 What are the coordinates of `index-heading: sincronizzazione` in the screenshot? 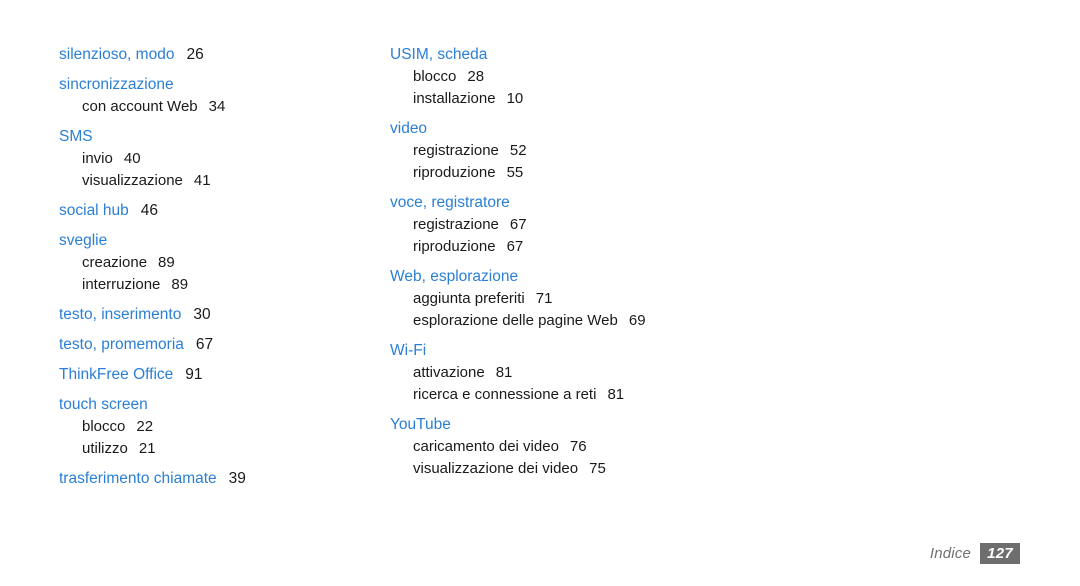 It's located at (219, 85).